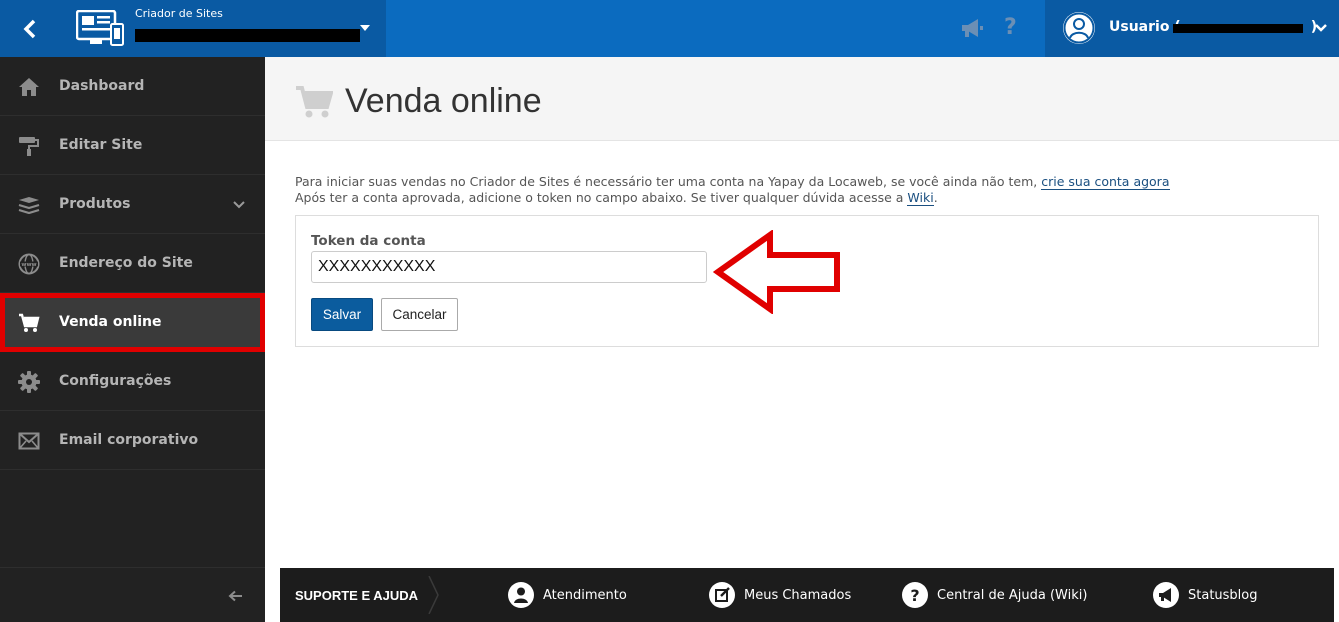  I want to click on token-label: Token da conta, so click(368, 241).